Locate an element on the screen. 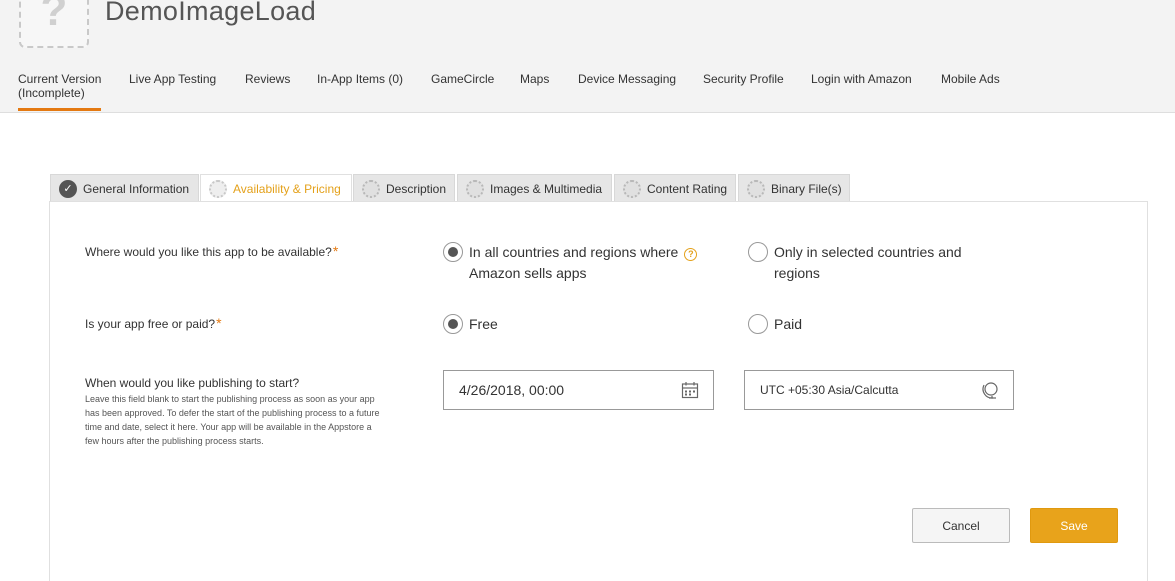 The width and height of the screenshot is (1175, 581). date-value: 4/26/2018, 00:00 is located at coordinates (512, 390).